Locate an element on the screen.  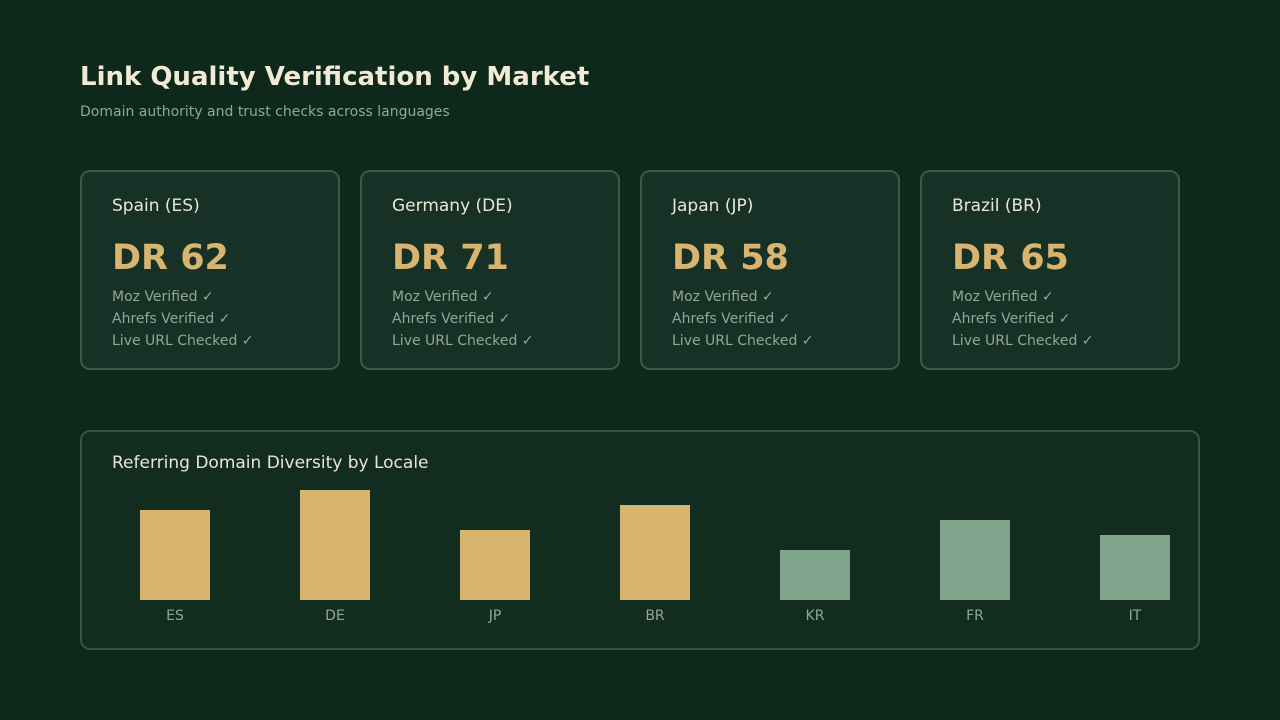
bar-it is located at coordinates (1135, 567).